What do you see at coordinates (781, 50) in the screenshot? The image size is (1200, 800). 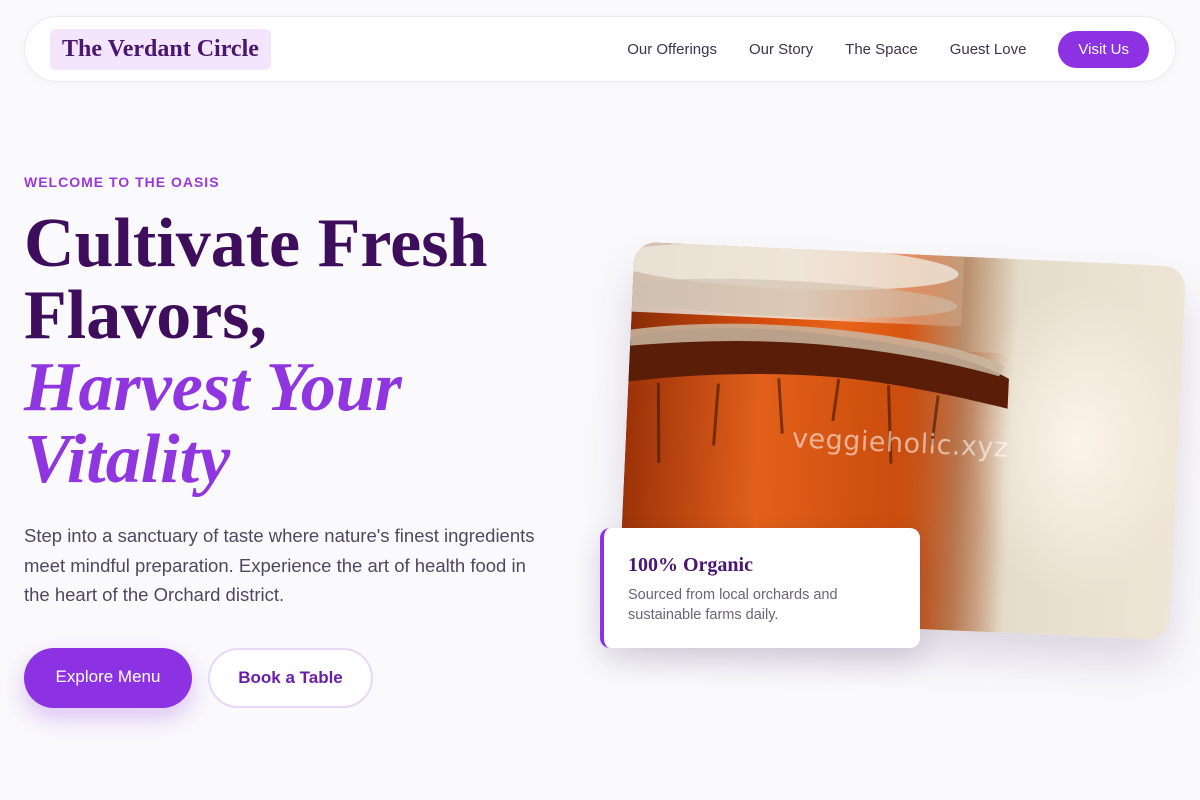 I see `nav-link-our-story: Our Story` at bounding box center [781, 50].